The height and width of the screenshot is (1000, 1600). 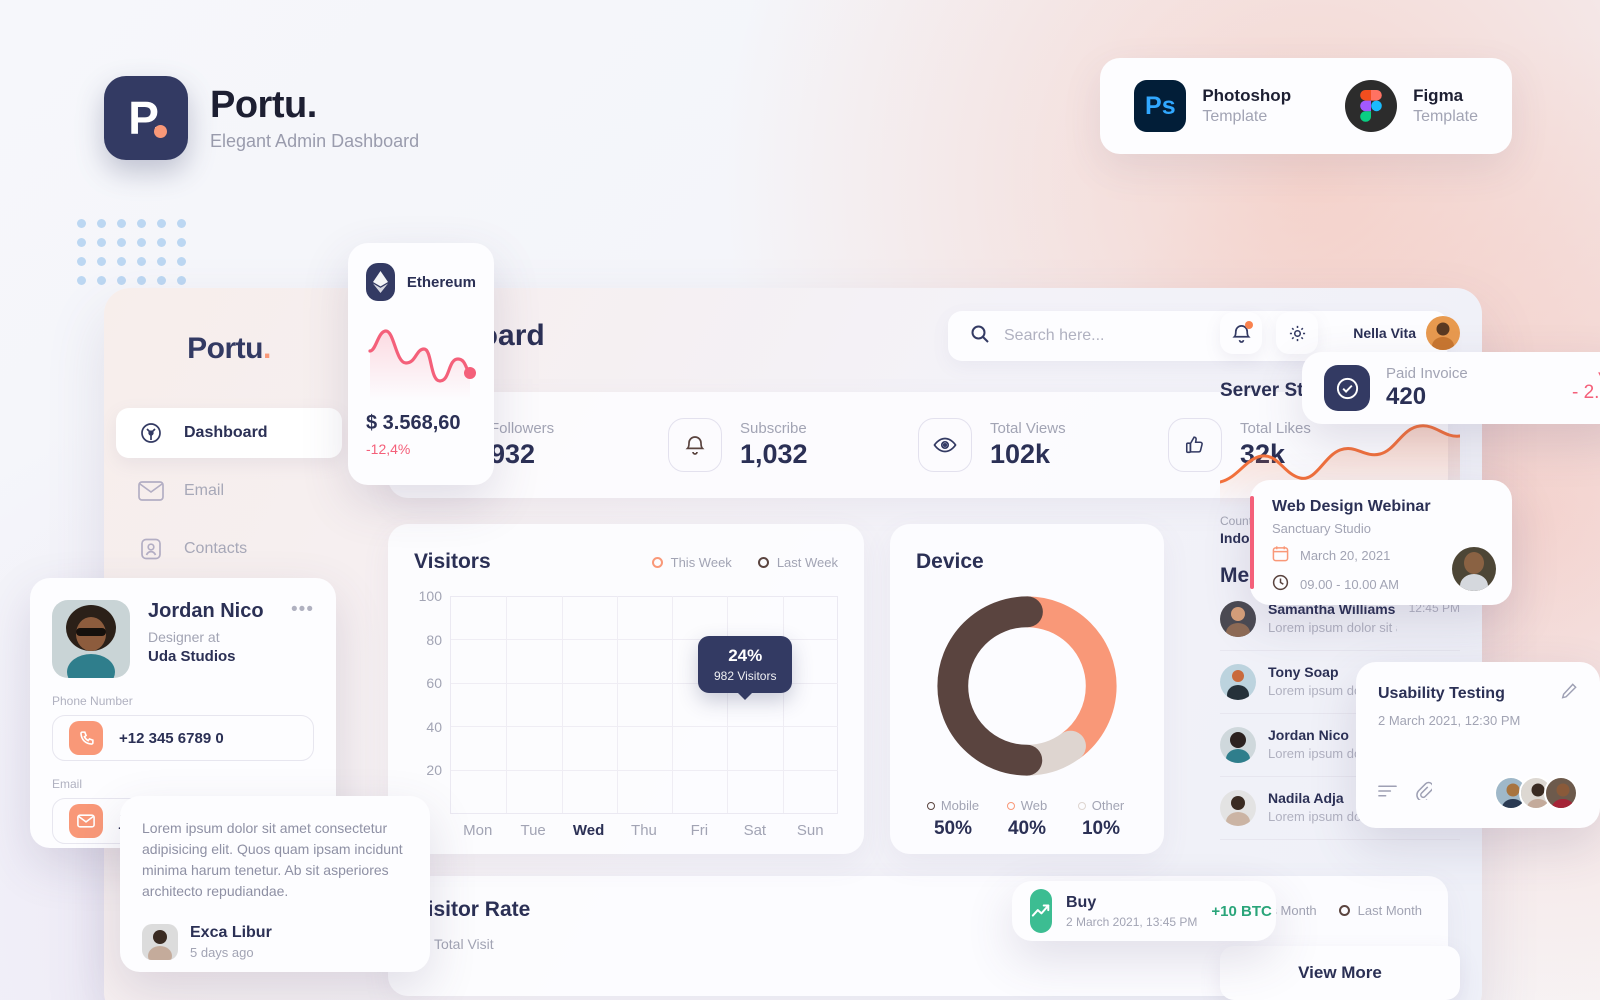 What do you see at coordinates (1424, 793) in the screenshot?
I see `paperclip-icon` at bounding box center [1424, 793].